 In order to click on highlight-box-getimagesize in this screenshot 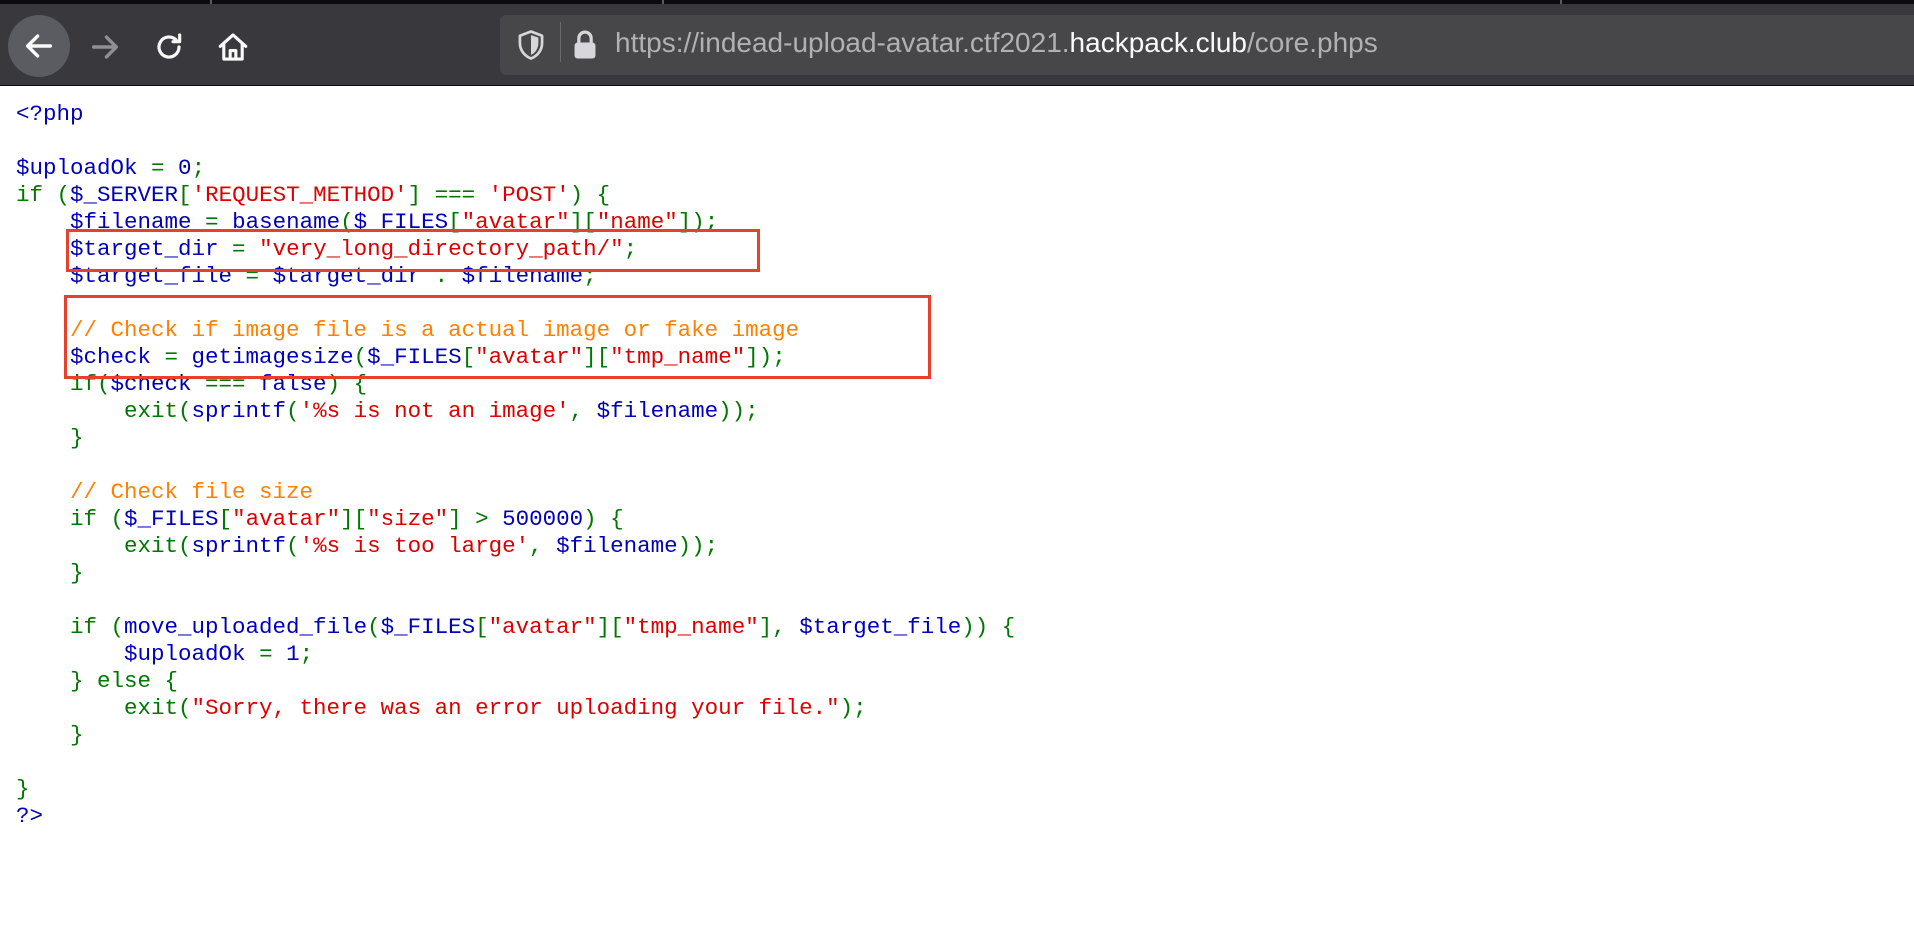, I will do `click(497, 337)`.